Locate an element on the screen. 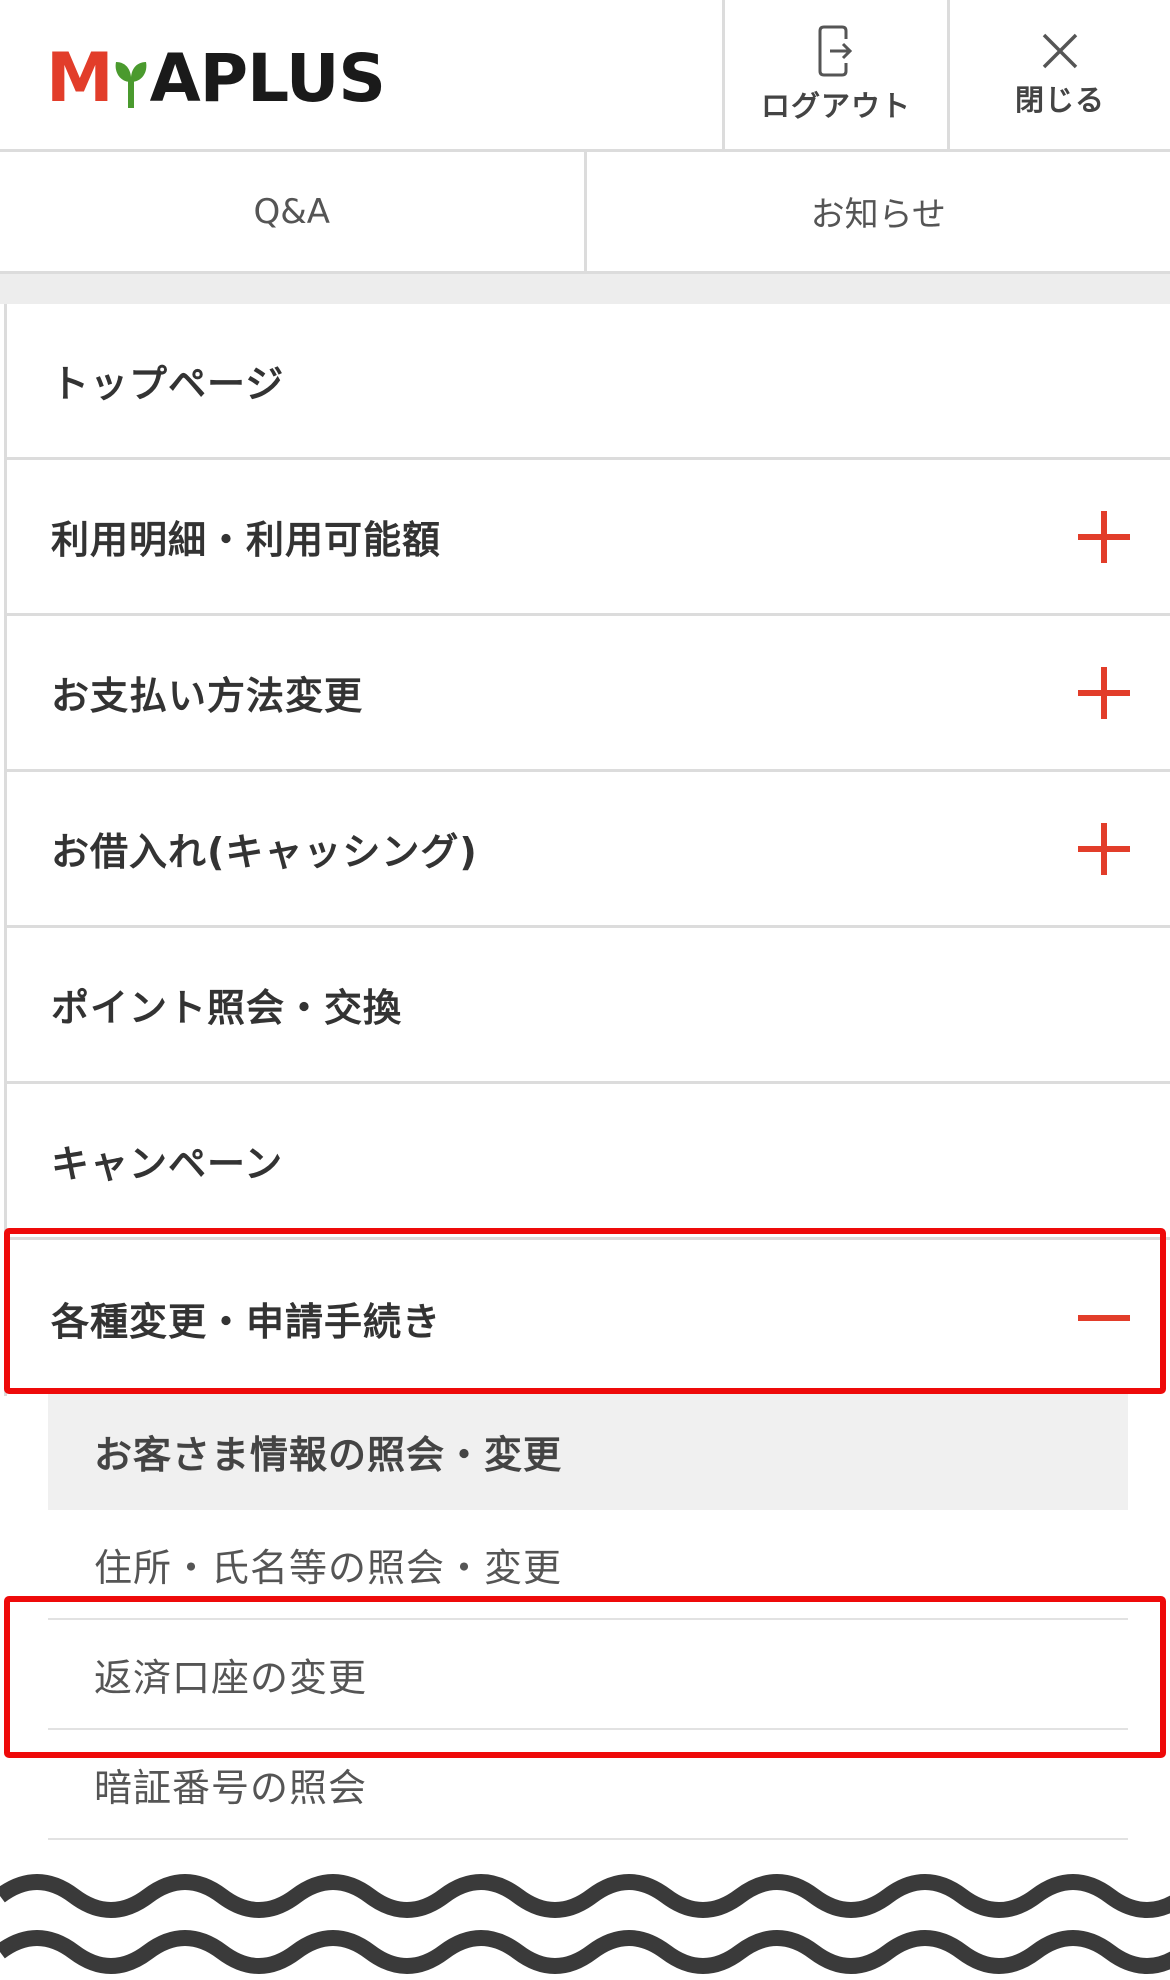 This screenshot has width=1170, height=1980. leaf-icon is located at coordinates (131, 85).